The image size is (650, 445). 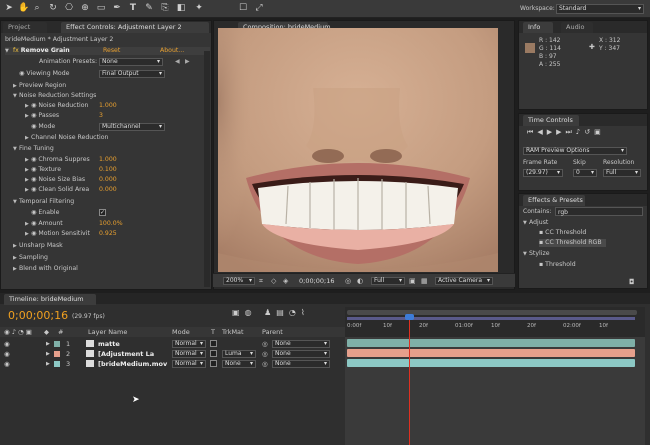 What do you see at coordinates (491, 318) in the screenshot?
I see `time-navigator` at bounding box center [491, 318].